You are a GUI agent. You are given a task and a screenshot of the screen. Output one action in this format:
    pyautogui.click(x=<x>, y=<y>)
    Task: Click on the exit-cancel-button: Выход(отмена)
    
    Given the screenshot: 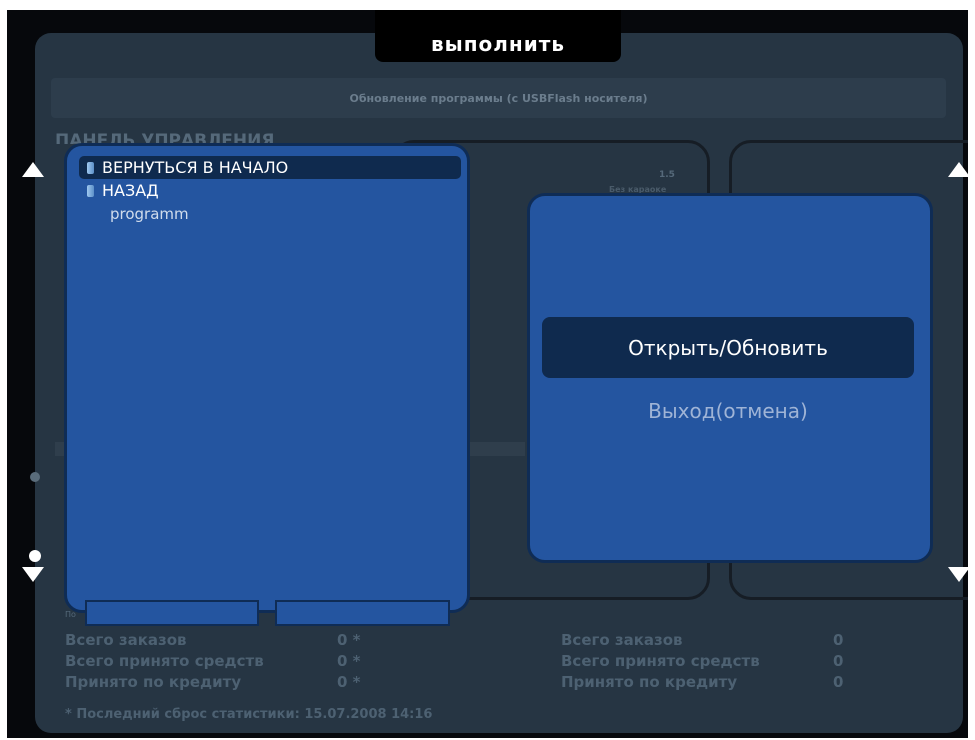 What is the action you would take?
    pyautogui.click(x=728, y=411)
    